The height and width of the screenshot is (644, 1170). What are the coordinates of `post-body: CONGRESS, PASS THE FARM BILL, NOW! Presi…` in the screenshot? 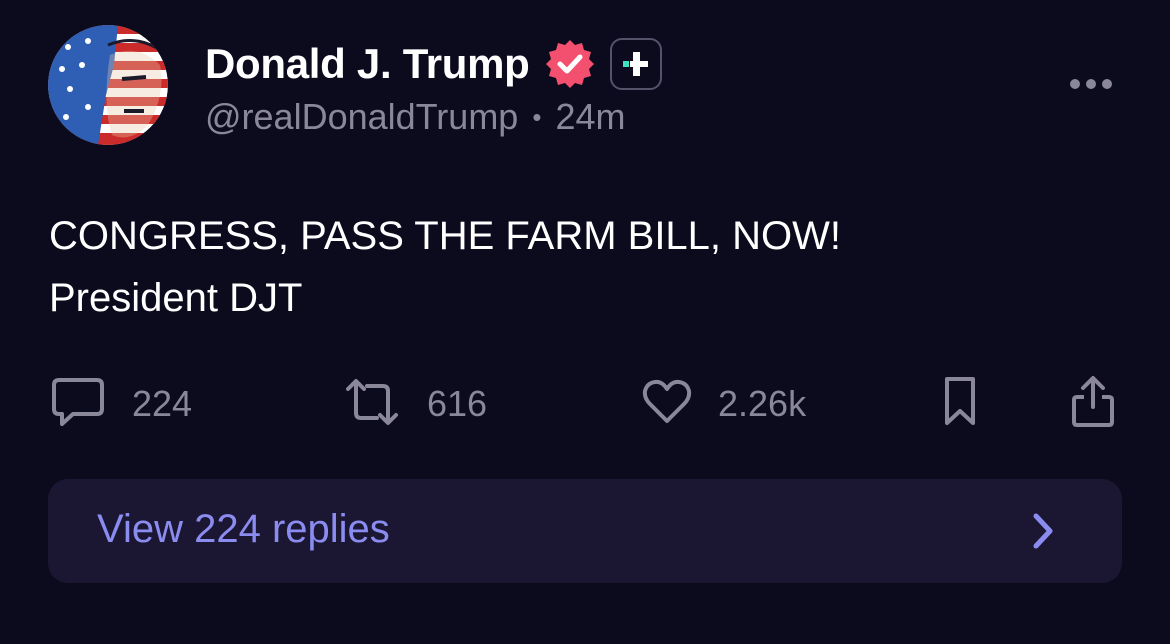 It's located at (445, 267).